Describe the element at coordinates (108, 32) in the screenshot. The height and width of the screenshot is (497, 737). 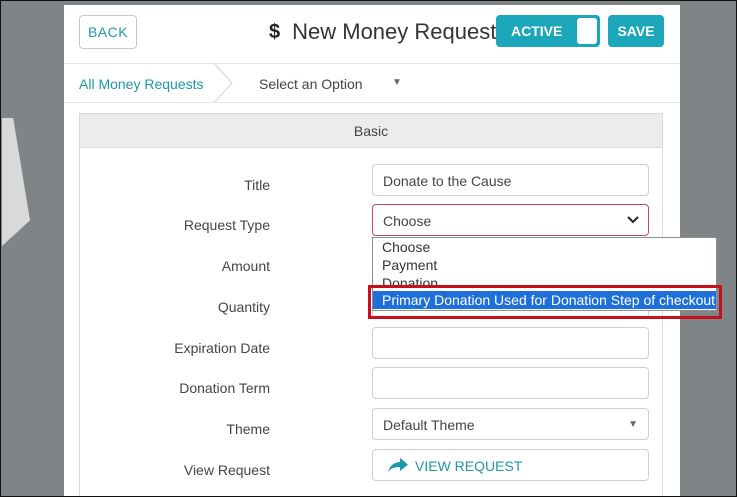
I see `back-button: BACK` at that location.